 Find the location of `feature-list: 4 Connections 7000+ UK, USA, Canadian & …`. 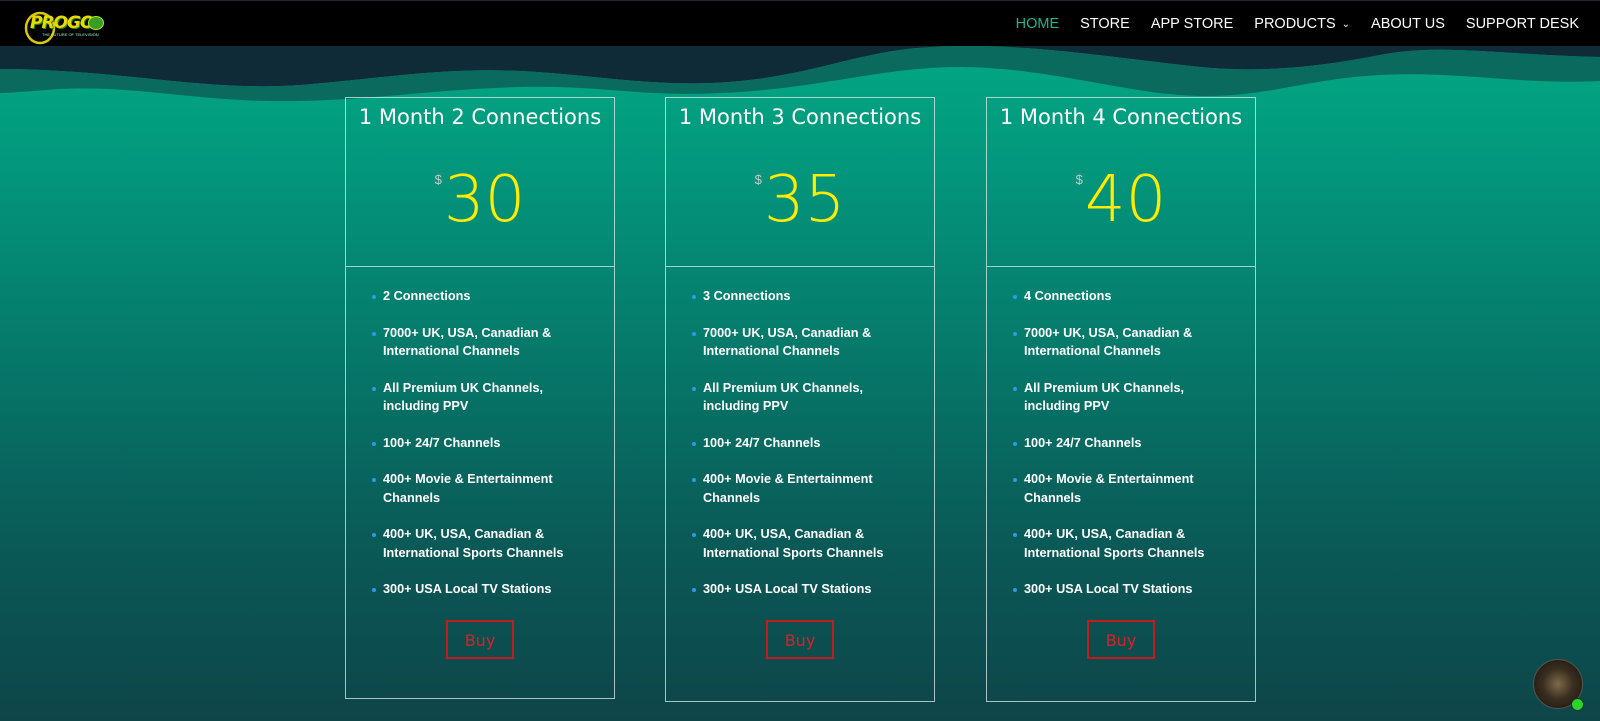

feature-list: 4 Connections 7000+ UK, USA, Canadian & … is located at coordinates (1121, 433).